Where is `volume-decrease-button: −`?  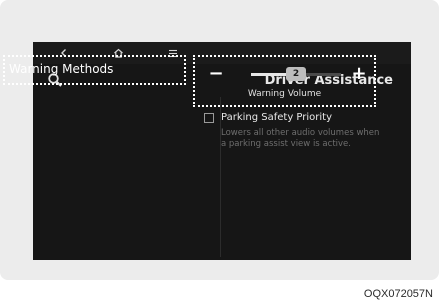 volume-decrease-button: − is located at coordinates (216, 74).